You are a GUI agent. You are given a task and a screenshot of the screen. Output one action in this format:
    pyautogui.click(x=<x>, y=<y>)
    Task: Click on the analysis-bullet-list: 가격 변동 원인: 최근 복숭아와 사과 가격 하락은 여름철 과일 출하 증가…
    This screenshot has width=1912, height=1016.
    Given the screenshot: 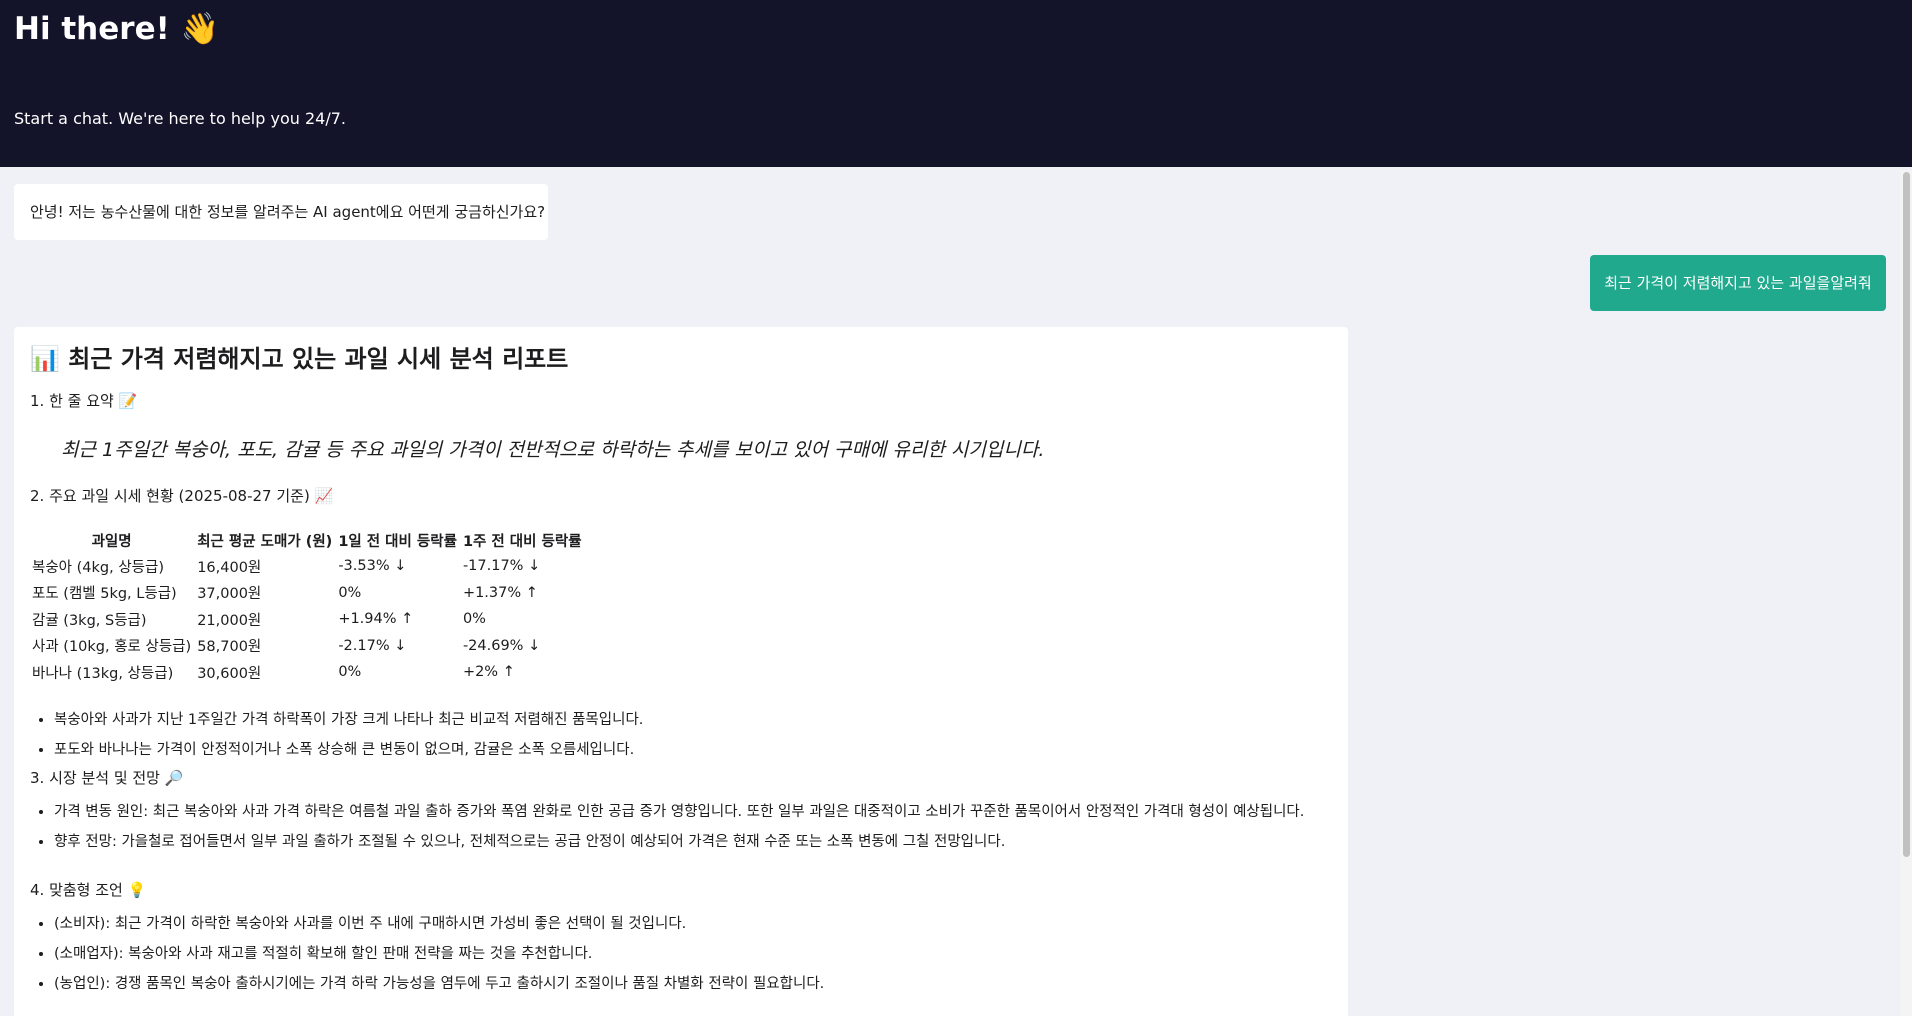 What is the action you would take?
    pyautogui.click(x=667, y=827)
    